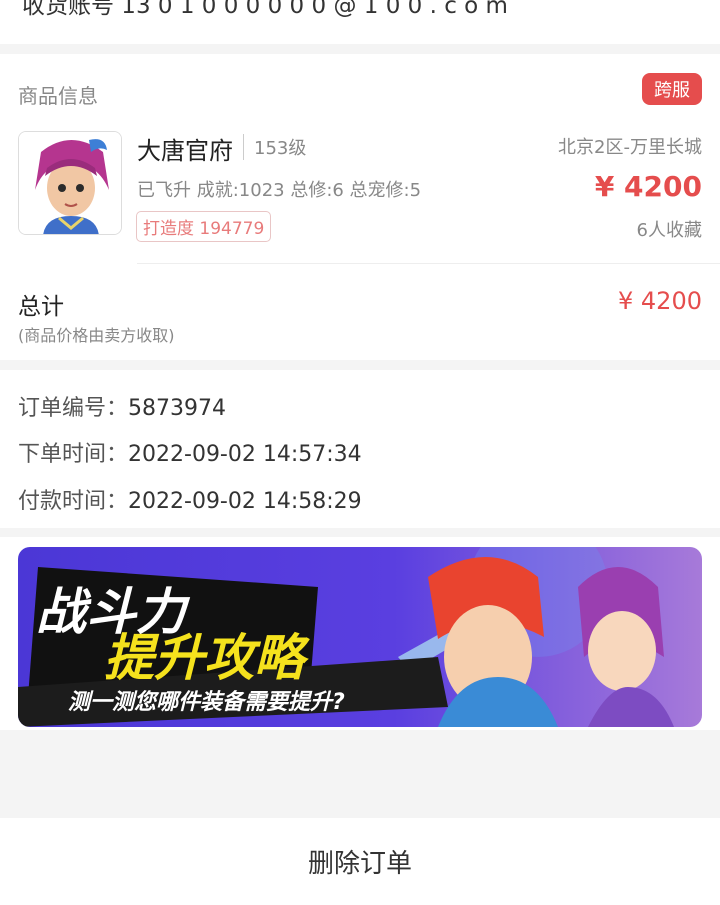 The image size is (720, 905). I want to click on role-attributes: 已飞升 成就:1023 总修:6 总宠修:5, so click(279, 190).